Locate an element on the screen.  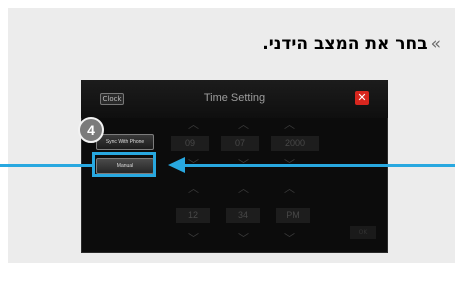
pointer-line-left is located at coordinates (46, 165).